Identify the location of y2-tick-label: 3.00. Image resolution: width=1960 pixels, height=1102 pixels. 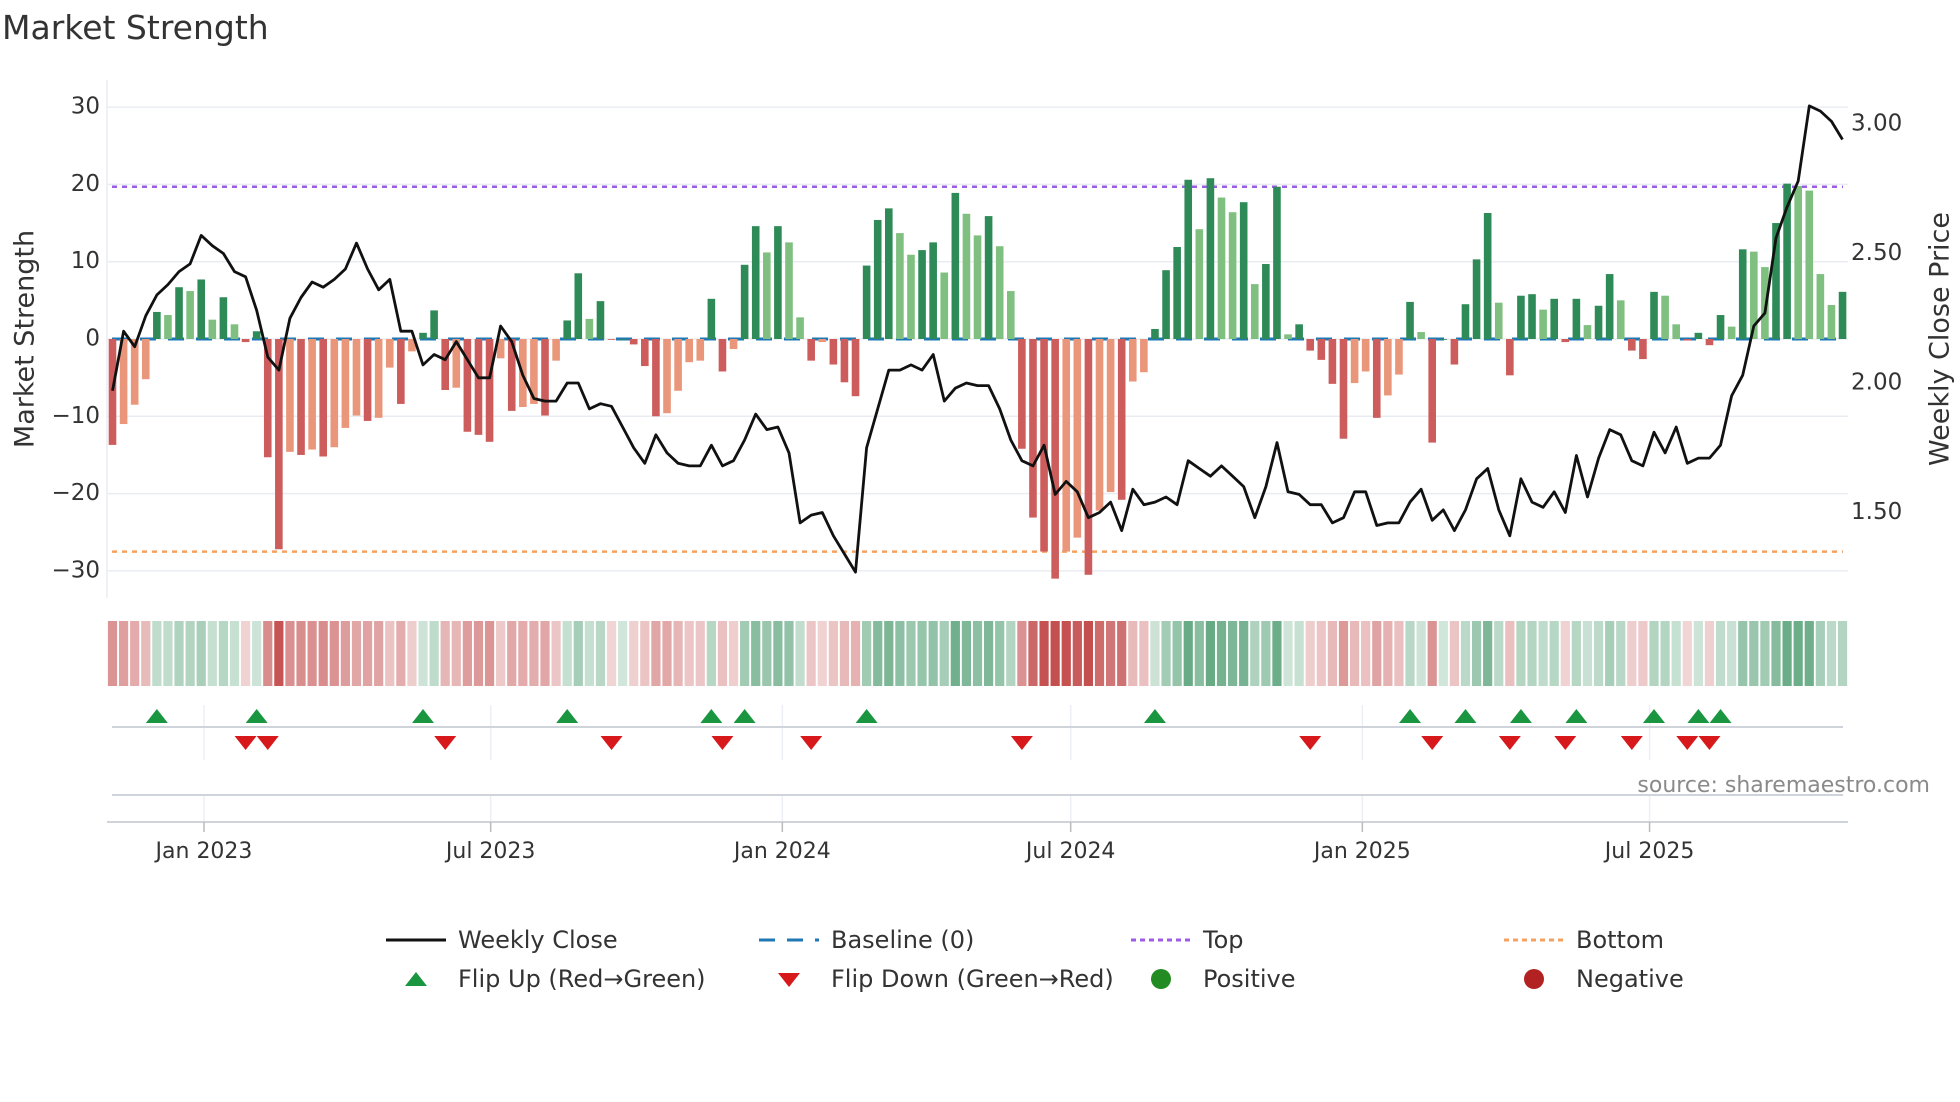
(1876, 124).